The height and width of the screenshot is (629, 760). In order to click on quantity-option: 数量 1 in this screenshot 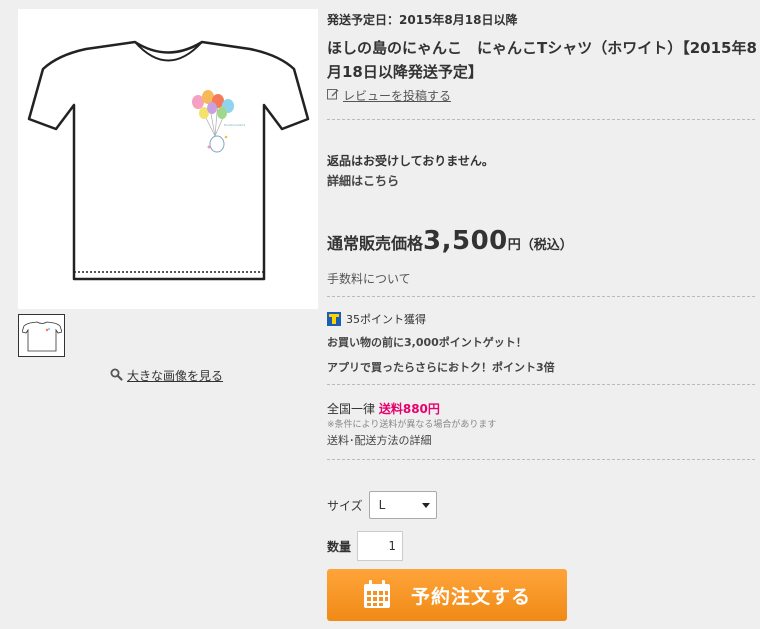, I will do `click(365, 546)`.